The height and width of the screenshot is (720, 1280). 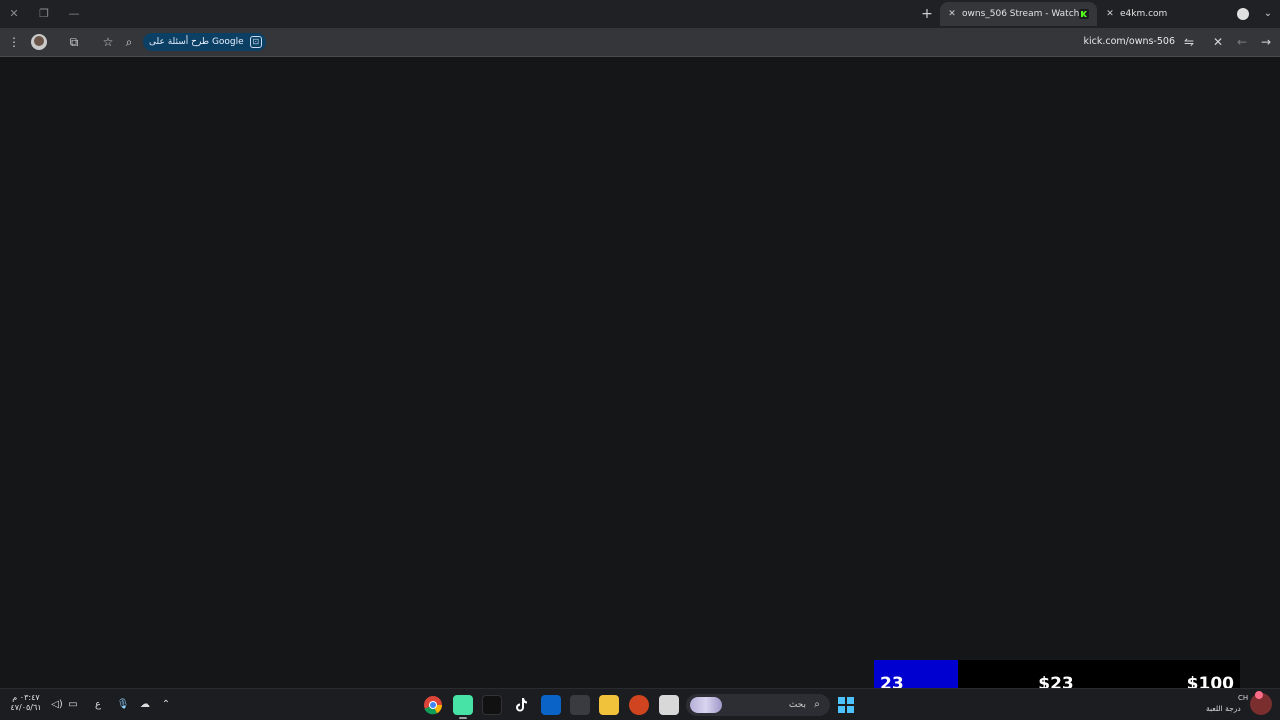 I want to click on new-tab-button: +, so click(x=927, y=14).